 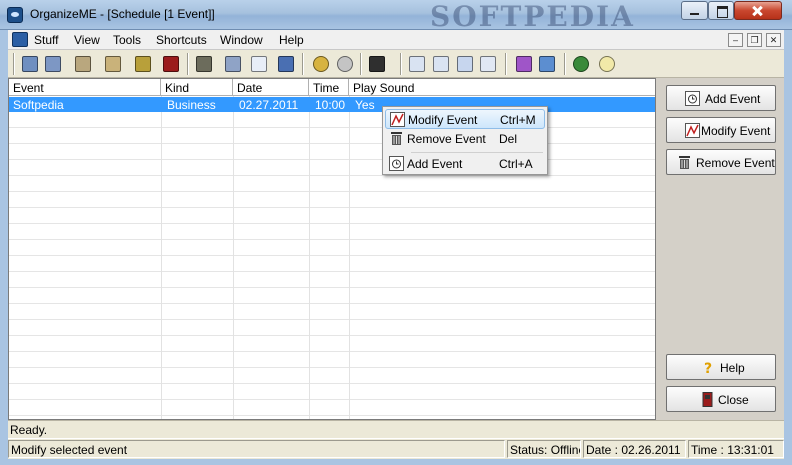 I want to click on document-icon, so click(x=20, y=39).